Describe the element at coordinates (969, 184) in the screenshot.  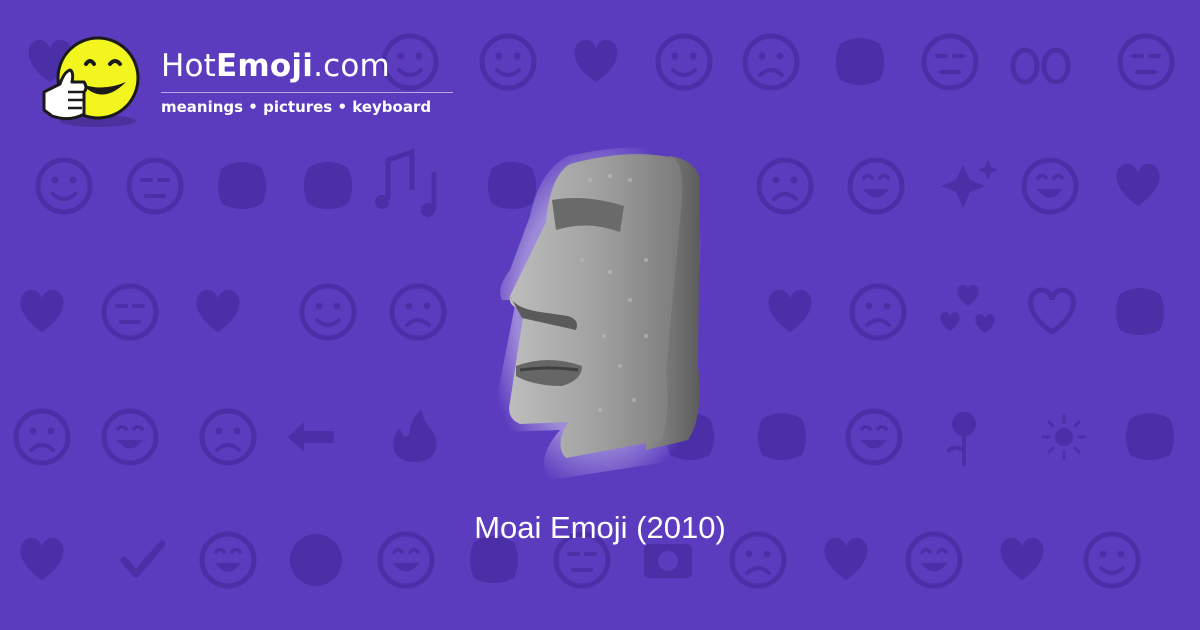
I see `sparkles-icon` at that location.